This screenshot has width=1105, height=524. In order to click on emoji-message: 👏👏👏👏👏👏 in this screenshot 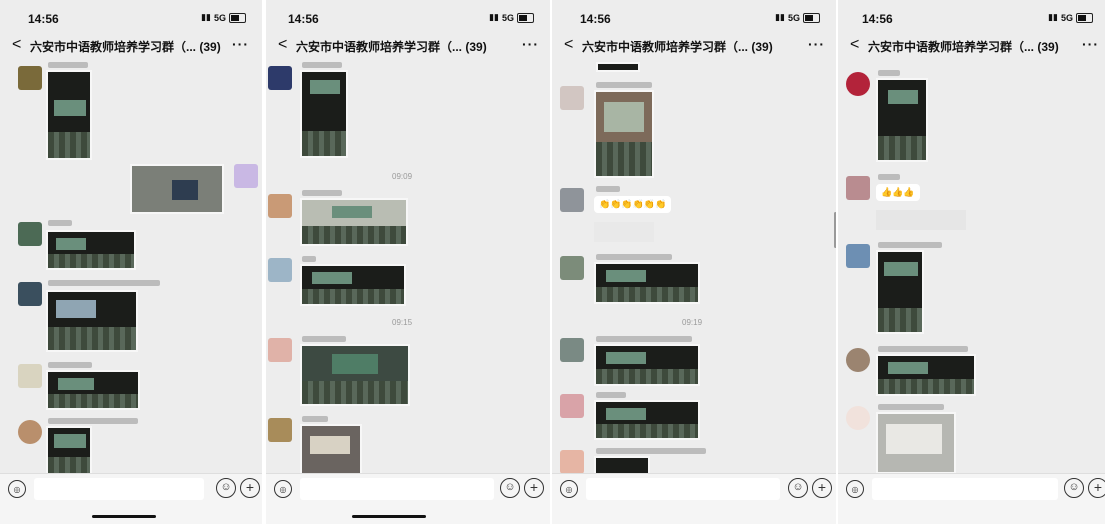, I will do `click(633, 204)`.